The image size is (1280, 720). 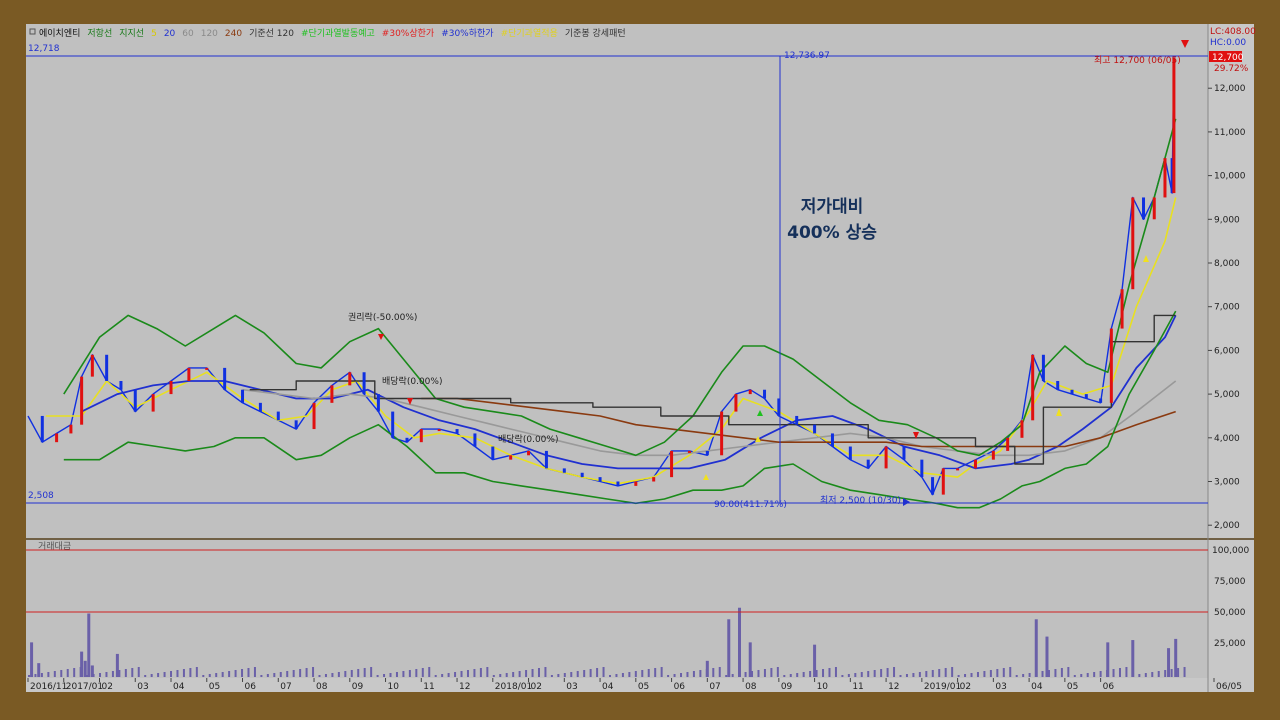 What do you see at coordinates (44, 49) in the screenshot?
I see `top-left-value: 12,718` at bounding box center [44, 49].